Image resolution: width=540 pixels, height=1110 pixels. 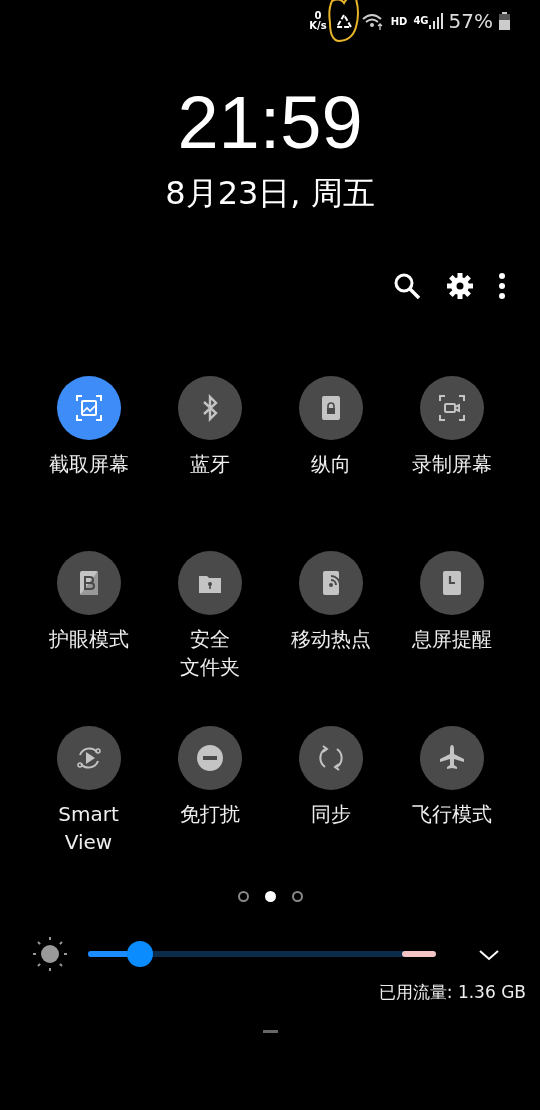 I want to click on network-type: HD, so click(x=399, y=21).